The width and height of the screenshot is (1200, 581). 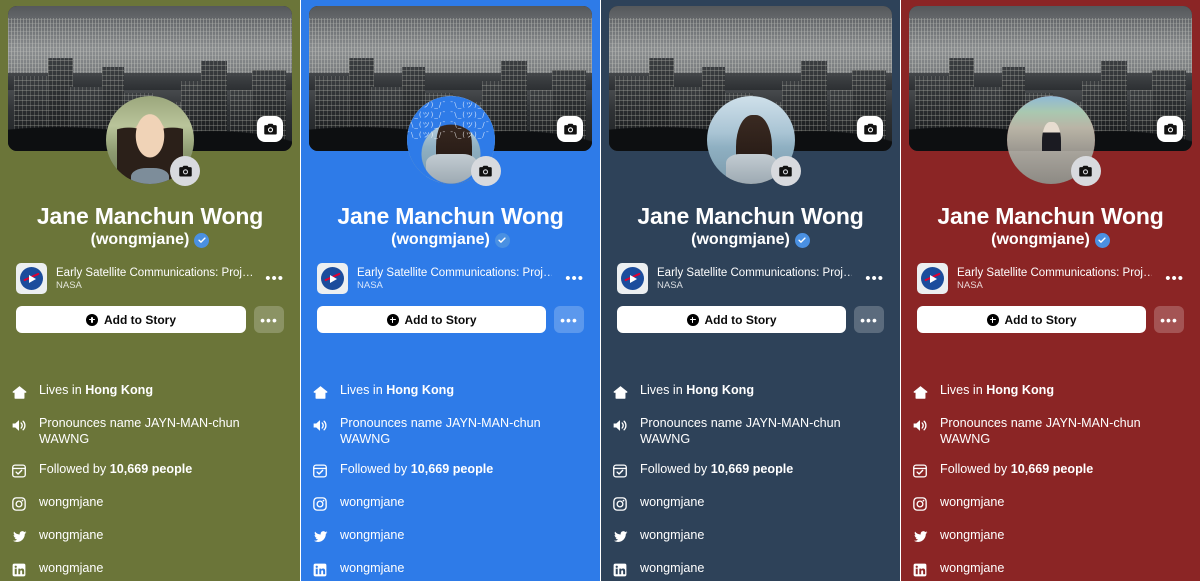 I want to click on info-row-followed: Followed by 10,669 people, so click(x=1050, y=470).